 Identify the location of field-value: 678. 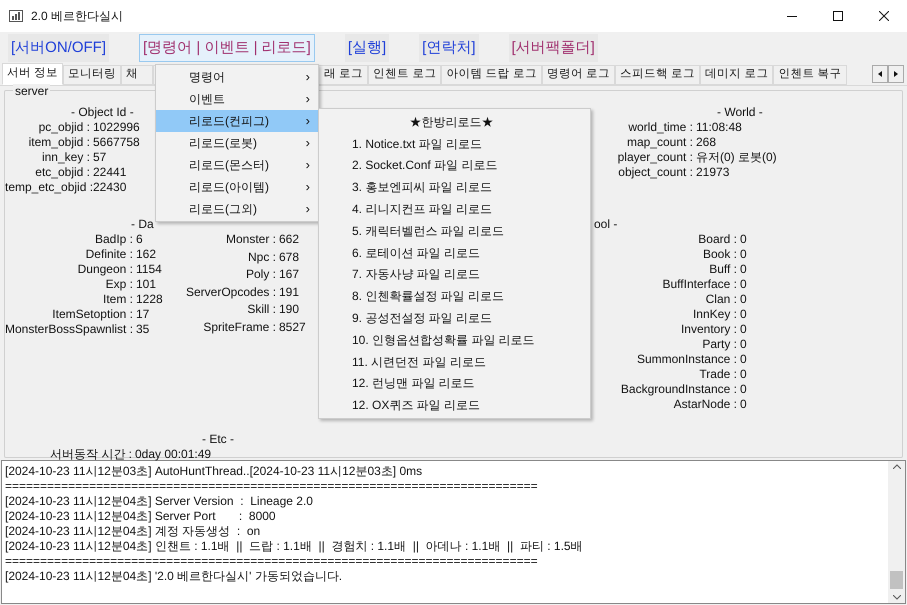
(289, 258).